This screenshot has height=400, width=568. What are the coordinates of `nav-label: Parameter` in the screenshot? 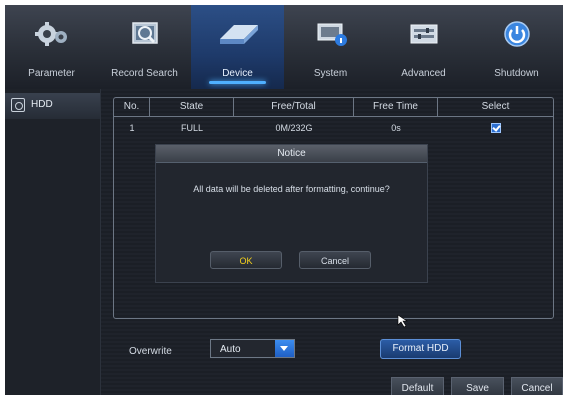 It's located at (51, 73).